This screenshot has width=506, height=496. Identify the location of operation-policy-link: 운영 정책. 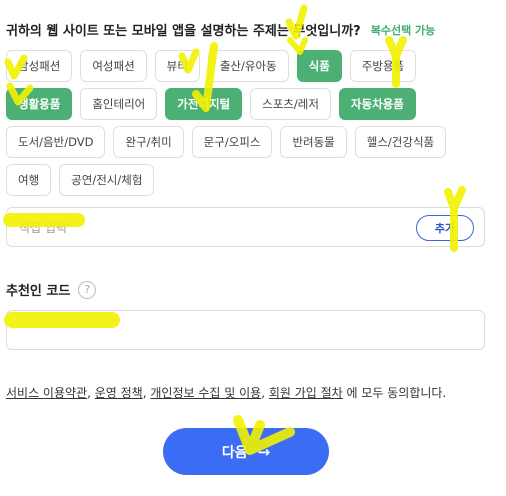
(119, 393).